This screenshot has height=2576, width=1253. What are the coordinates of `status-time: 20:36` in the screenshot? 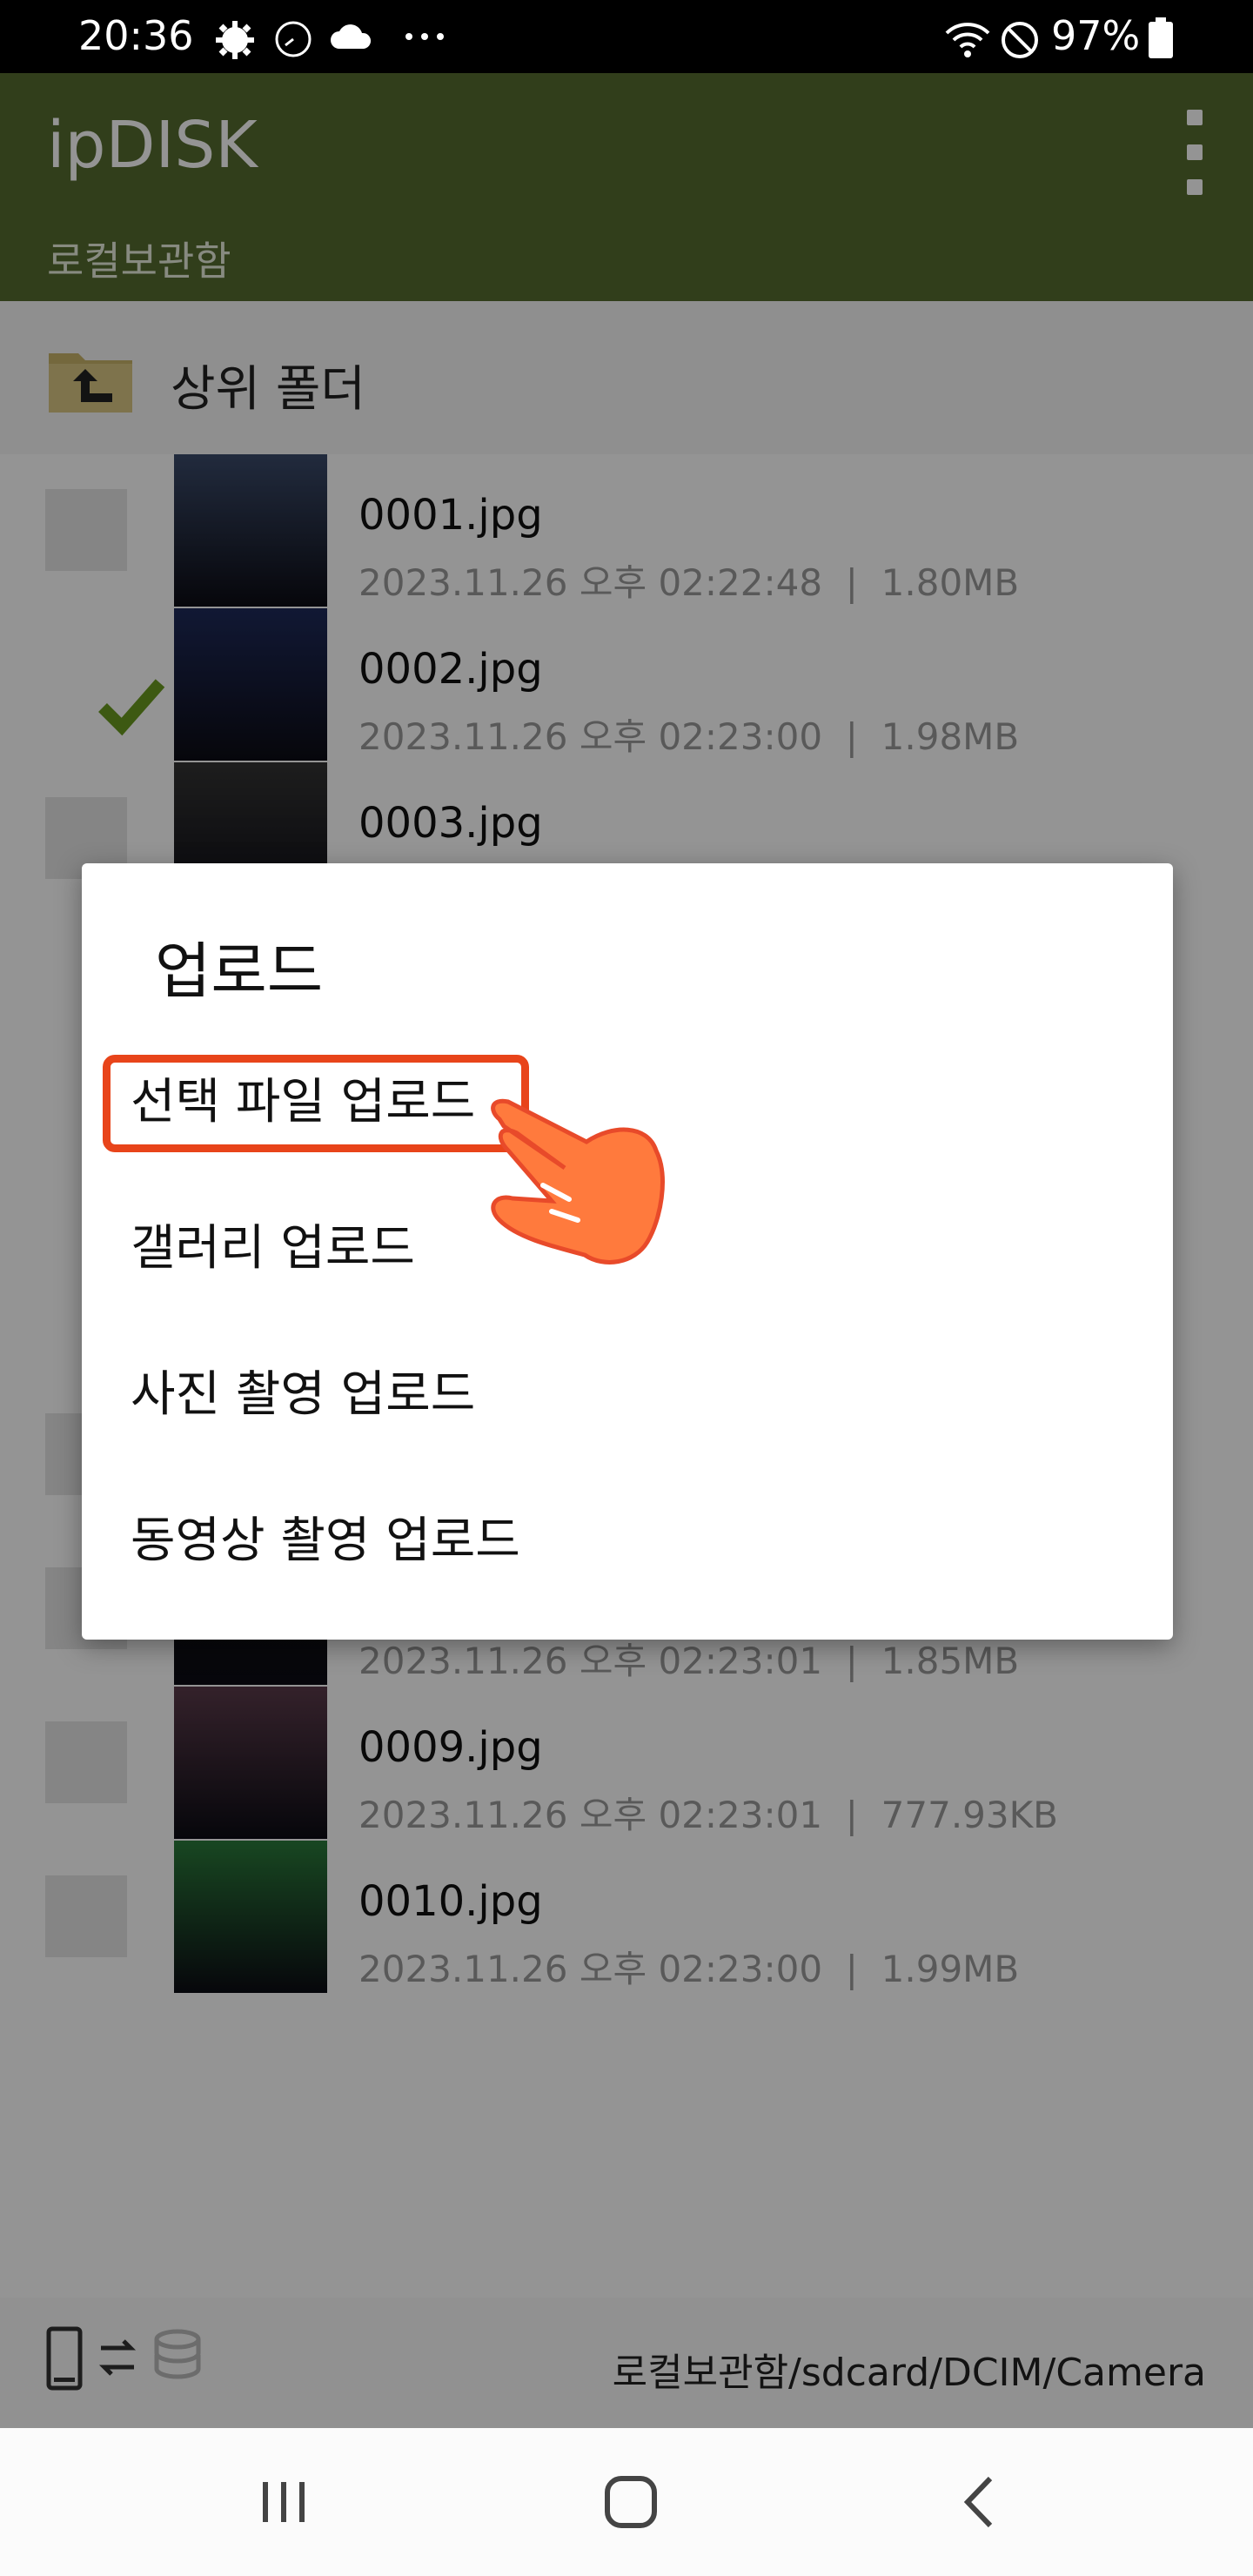 It's located at (136, 35).